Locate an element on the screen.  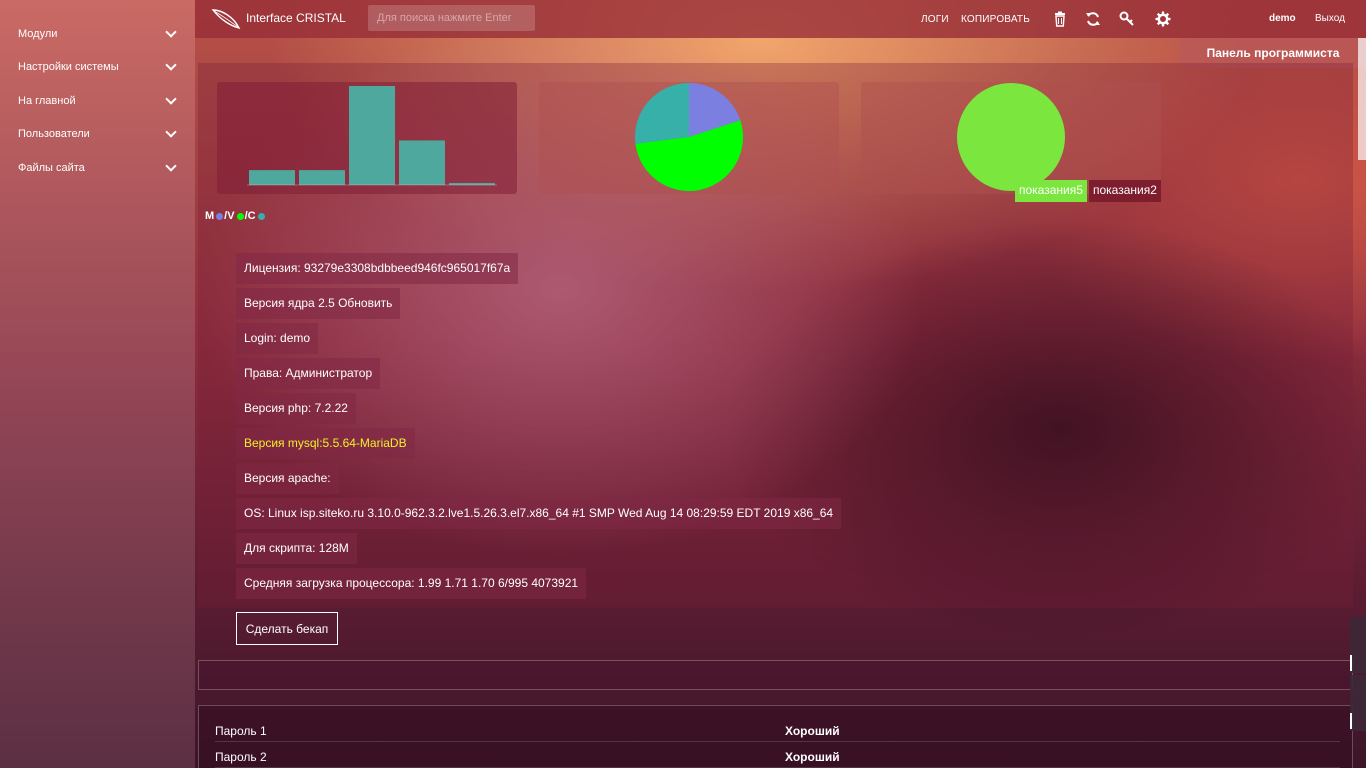
password-table: Пароль 1 Хороший Пароль 2 Хороший is located at coordinates (775, 736).